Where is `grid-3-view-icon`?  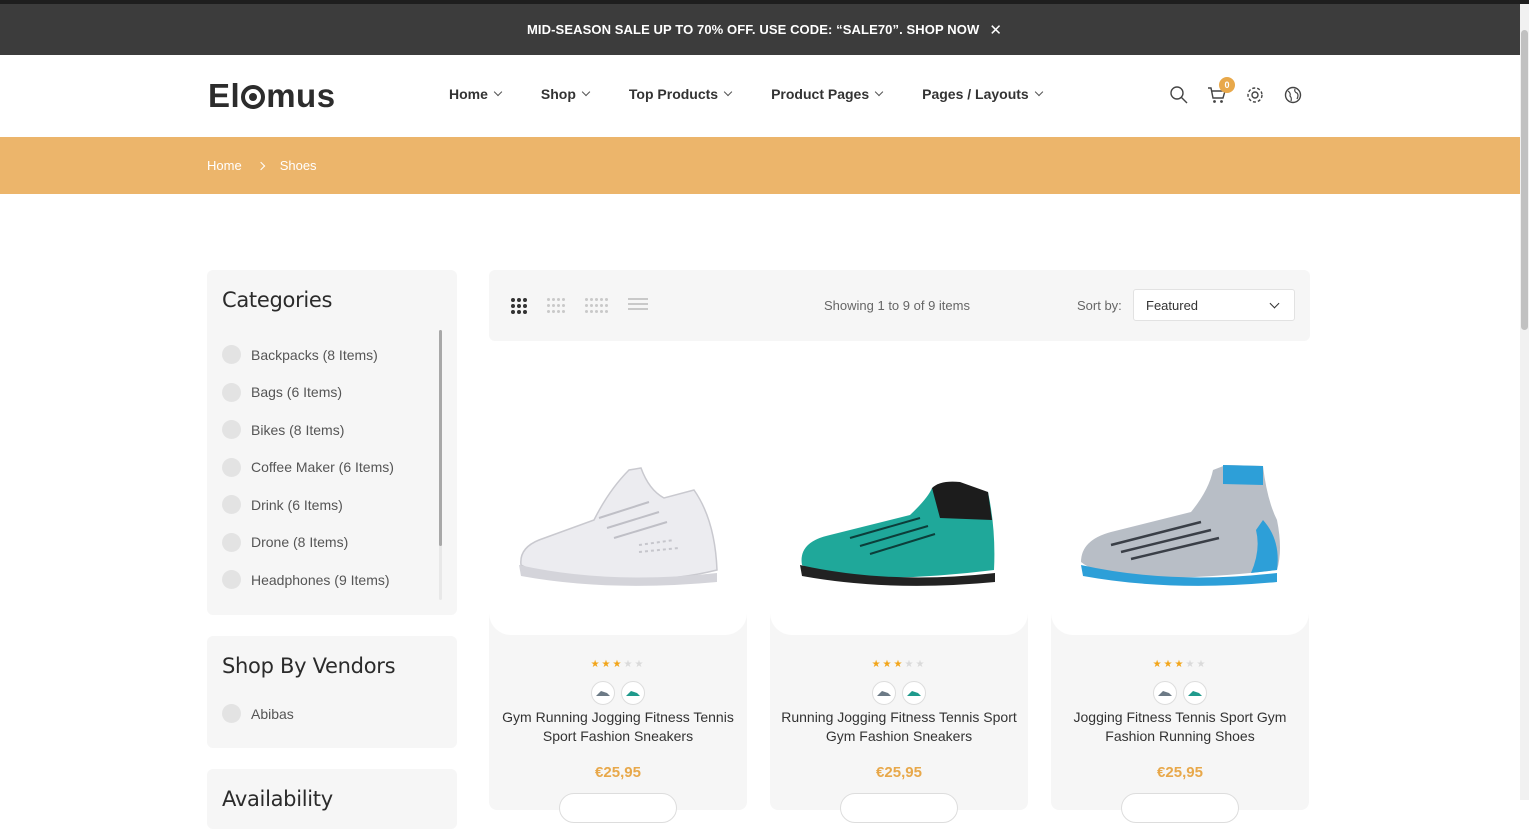
grid-3-view-icon is located at coordinates (519, 306).